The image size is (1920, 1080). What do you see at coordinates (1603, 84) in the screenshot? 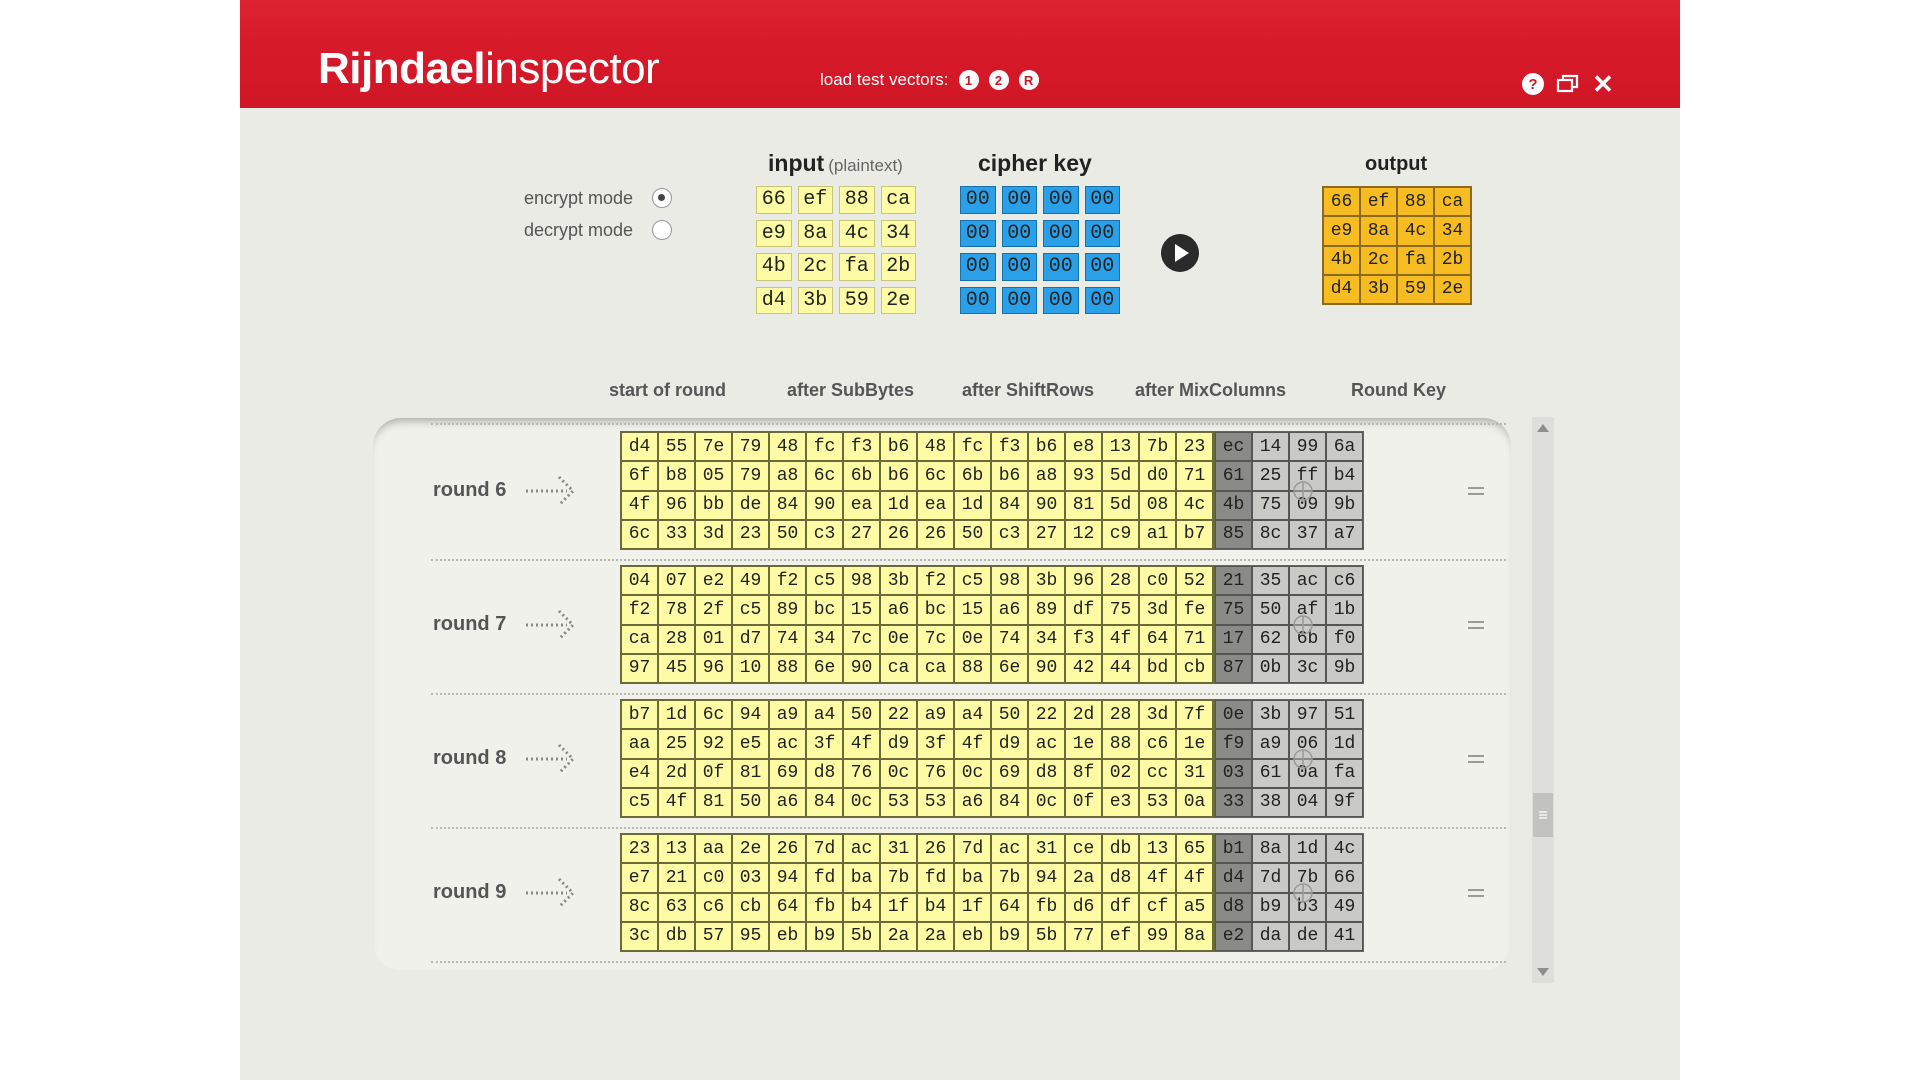
I see `close-icon: ✕` at bounding box center [1603, 84].